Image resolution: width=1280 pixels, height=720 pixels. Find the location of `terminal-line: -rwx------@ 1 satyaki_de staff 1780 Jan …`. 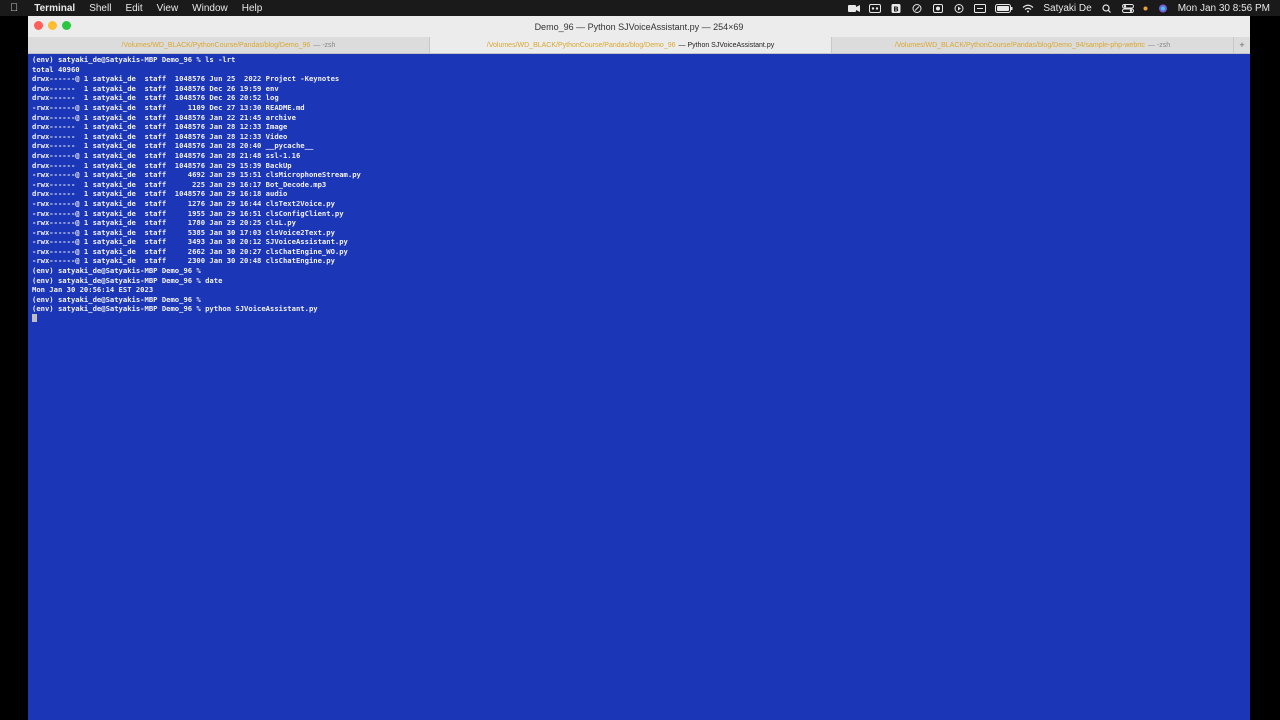

terminal-line: -rwx------@ 1 satyaki_de staff 1780 Jan … is located at coordinates (164, 223).